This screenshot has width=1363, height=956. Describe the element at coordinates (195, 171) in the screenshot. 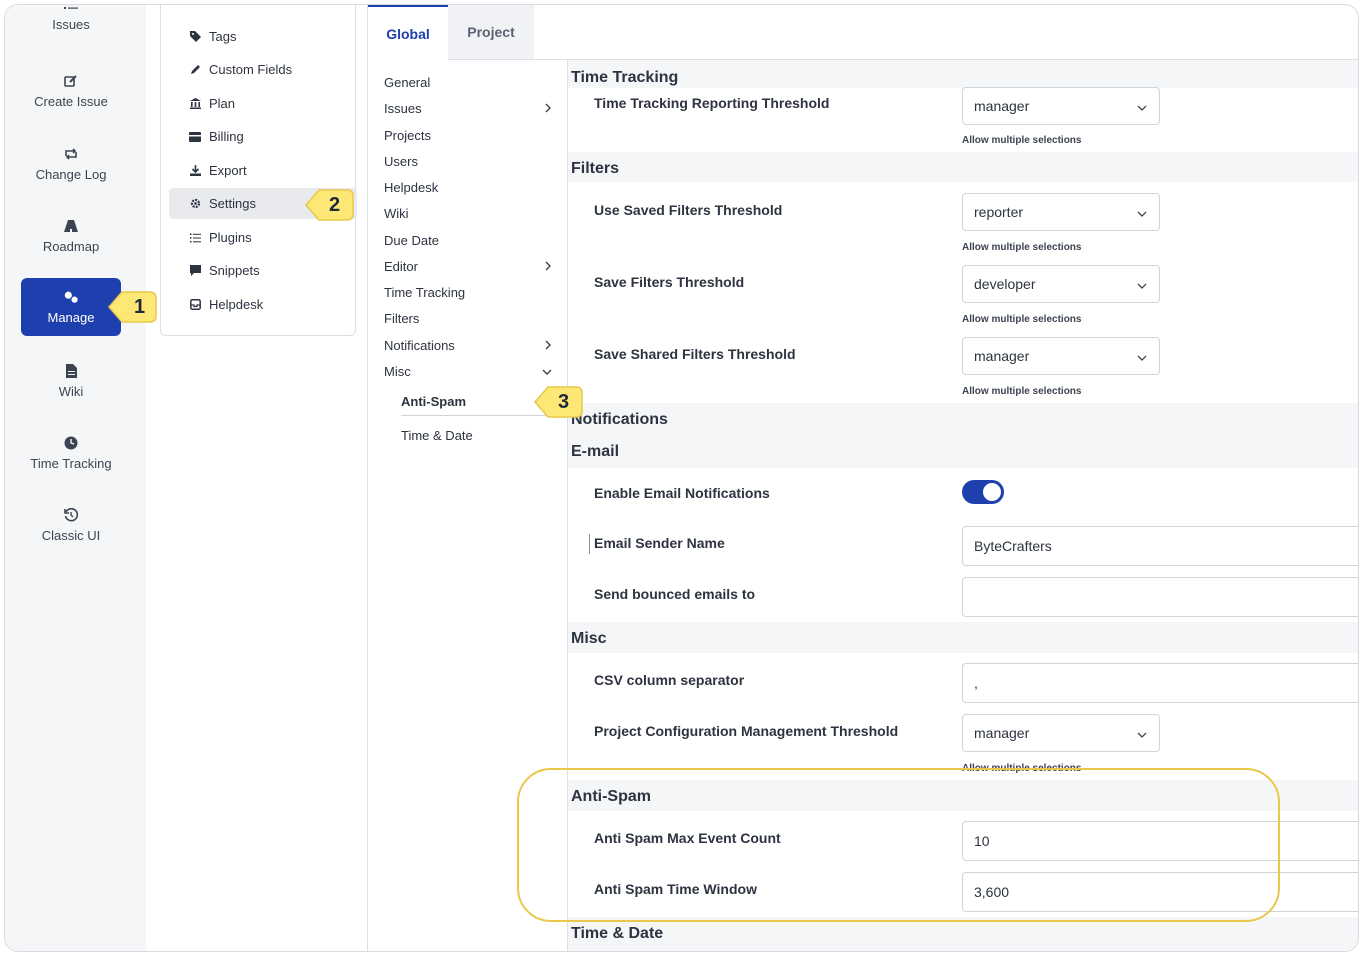

I see `download-icon` at that location.